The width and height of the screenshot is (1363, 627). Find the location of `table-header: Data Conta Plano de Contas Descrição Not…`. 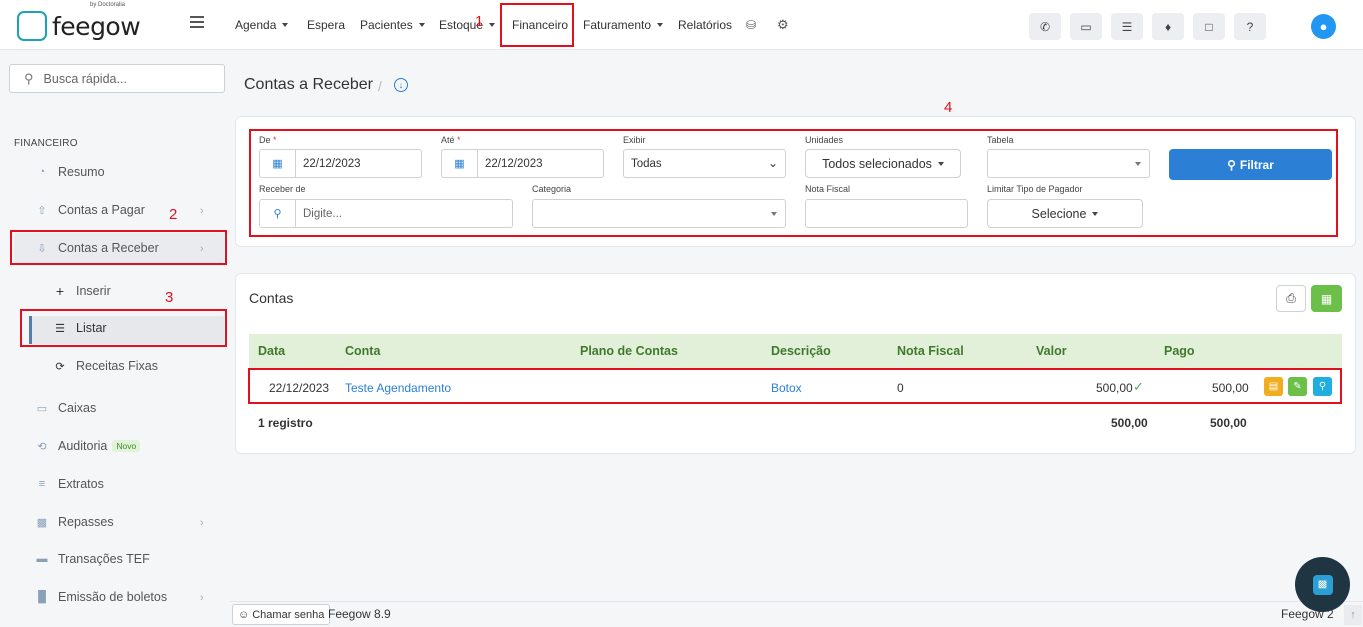

table-header: Data Conta Plano de Contas Descrição Not… is located at coordinates (795, 351).